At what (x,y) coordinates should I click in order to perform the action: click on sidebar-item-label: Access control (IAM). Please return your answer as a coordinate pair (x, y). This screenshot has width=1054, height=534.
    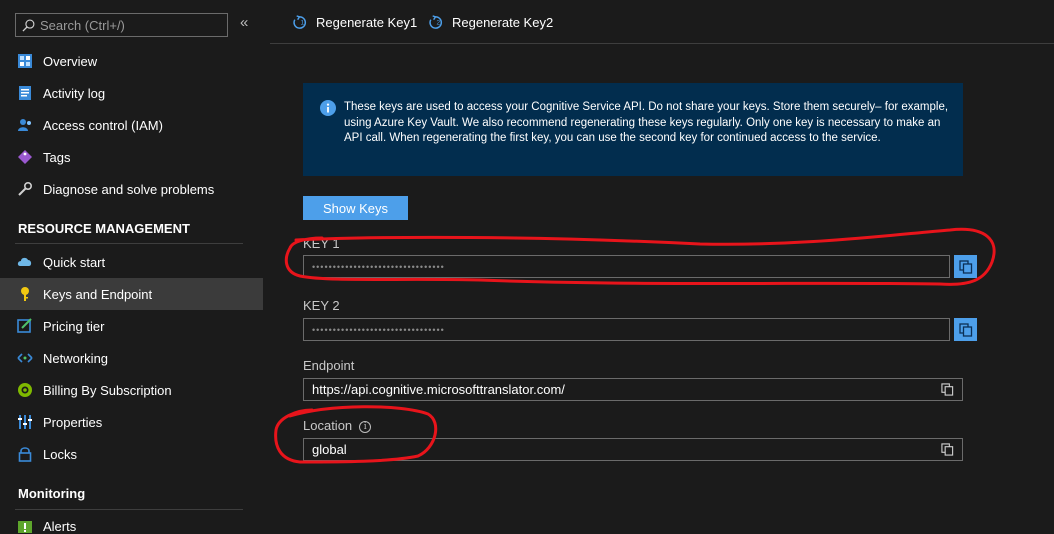
    Looking at the image, I should click on (103, 125).